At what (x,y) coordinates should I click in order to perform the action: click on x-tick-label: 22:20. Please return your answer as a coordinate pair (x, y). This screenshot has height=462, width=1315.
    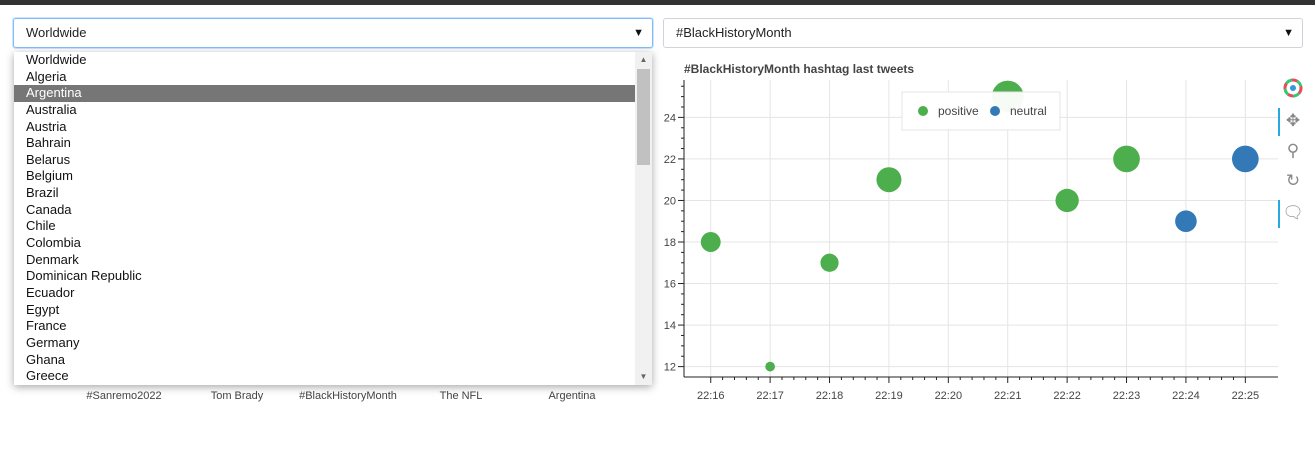
    Looking at the image, I should click on (949, 396).